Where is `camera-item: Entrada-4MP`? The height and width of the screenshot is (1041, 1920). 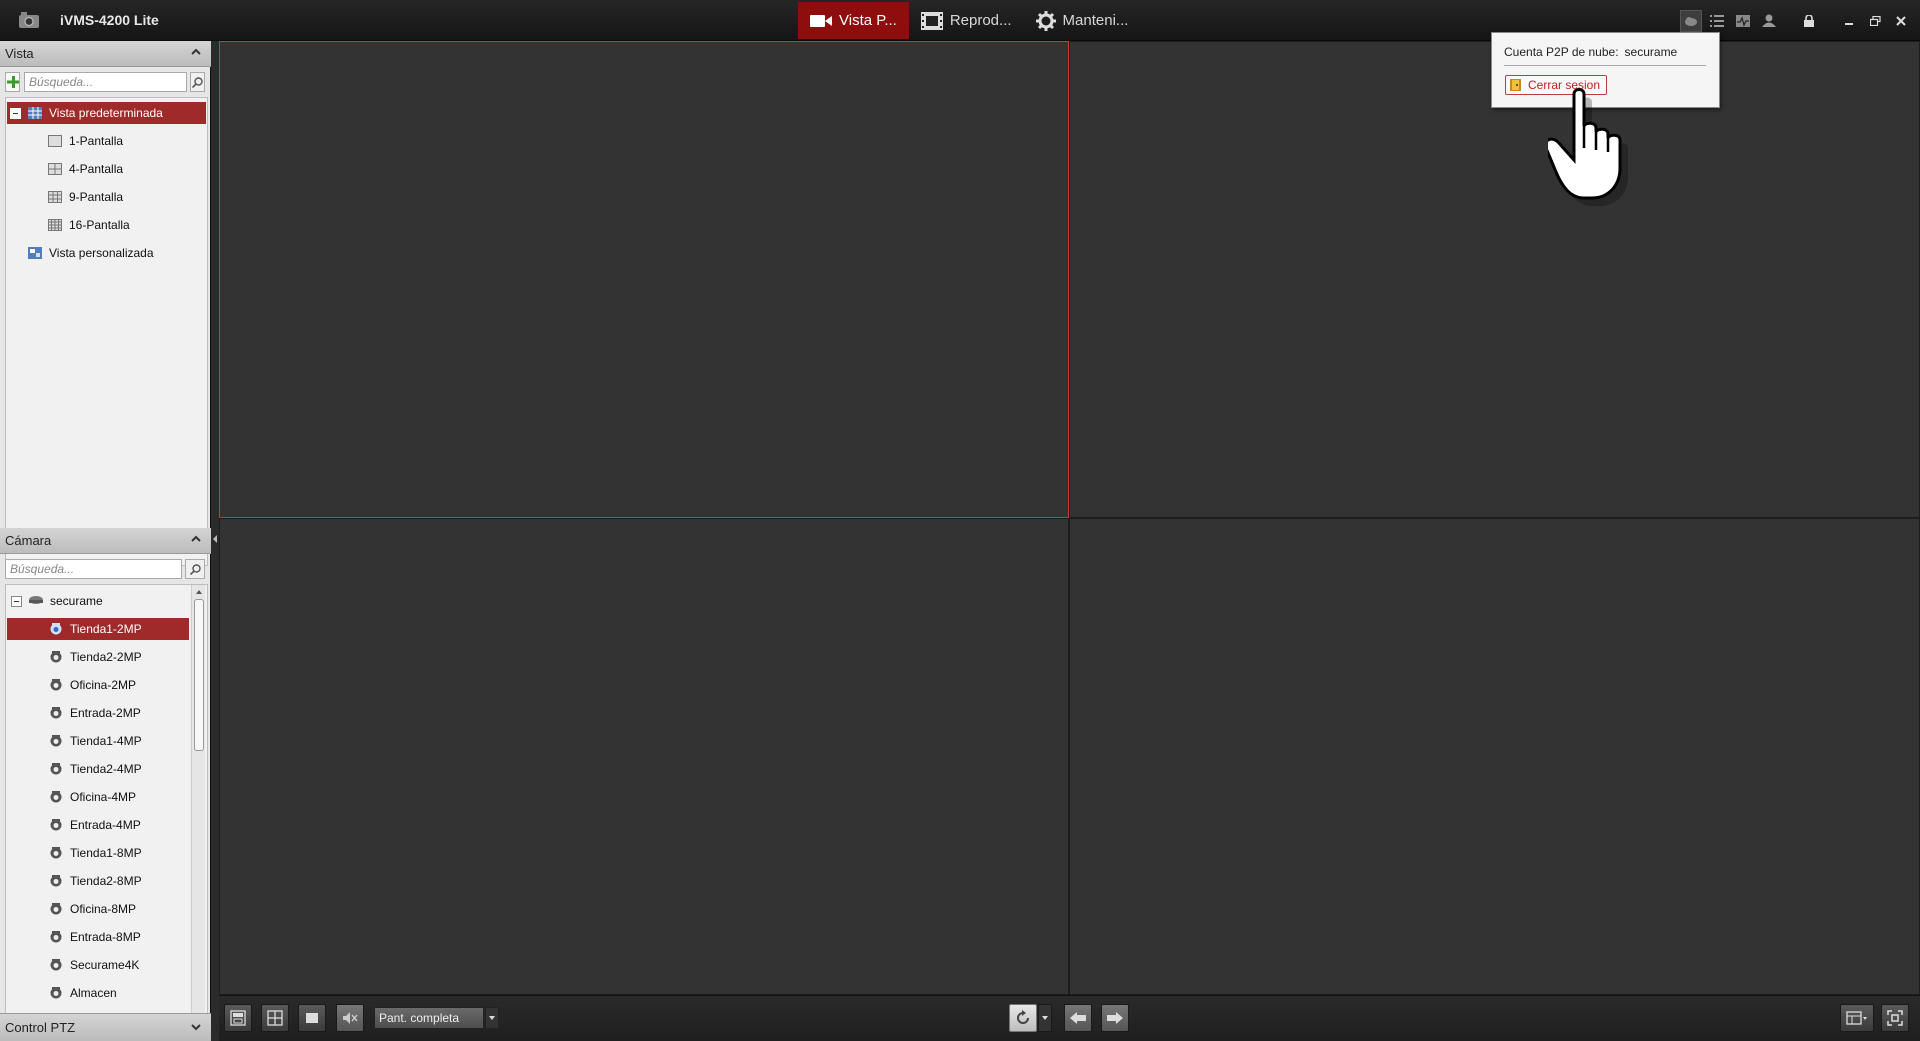
camera-item: Entrada-4MP is located at coordinates (95, 825).